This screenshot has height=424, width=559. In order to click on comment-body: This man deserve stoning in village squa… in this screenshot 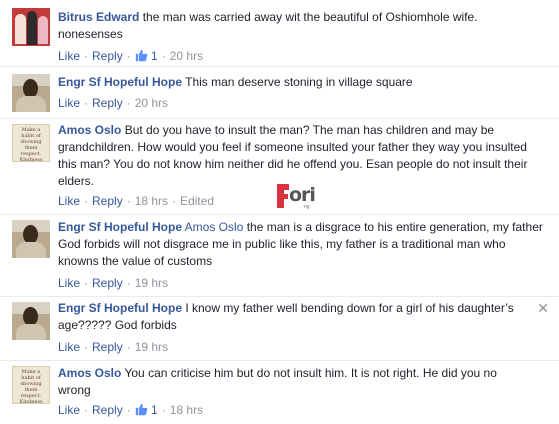, I will do `click(299, 82)`.